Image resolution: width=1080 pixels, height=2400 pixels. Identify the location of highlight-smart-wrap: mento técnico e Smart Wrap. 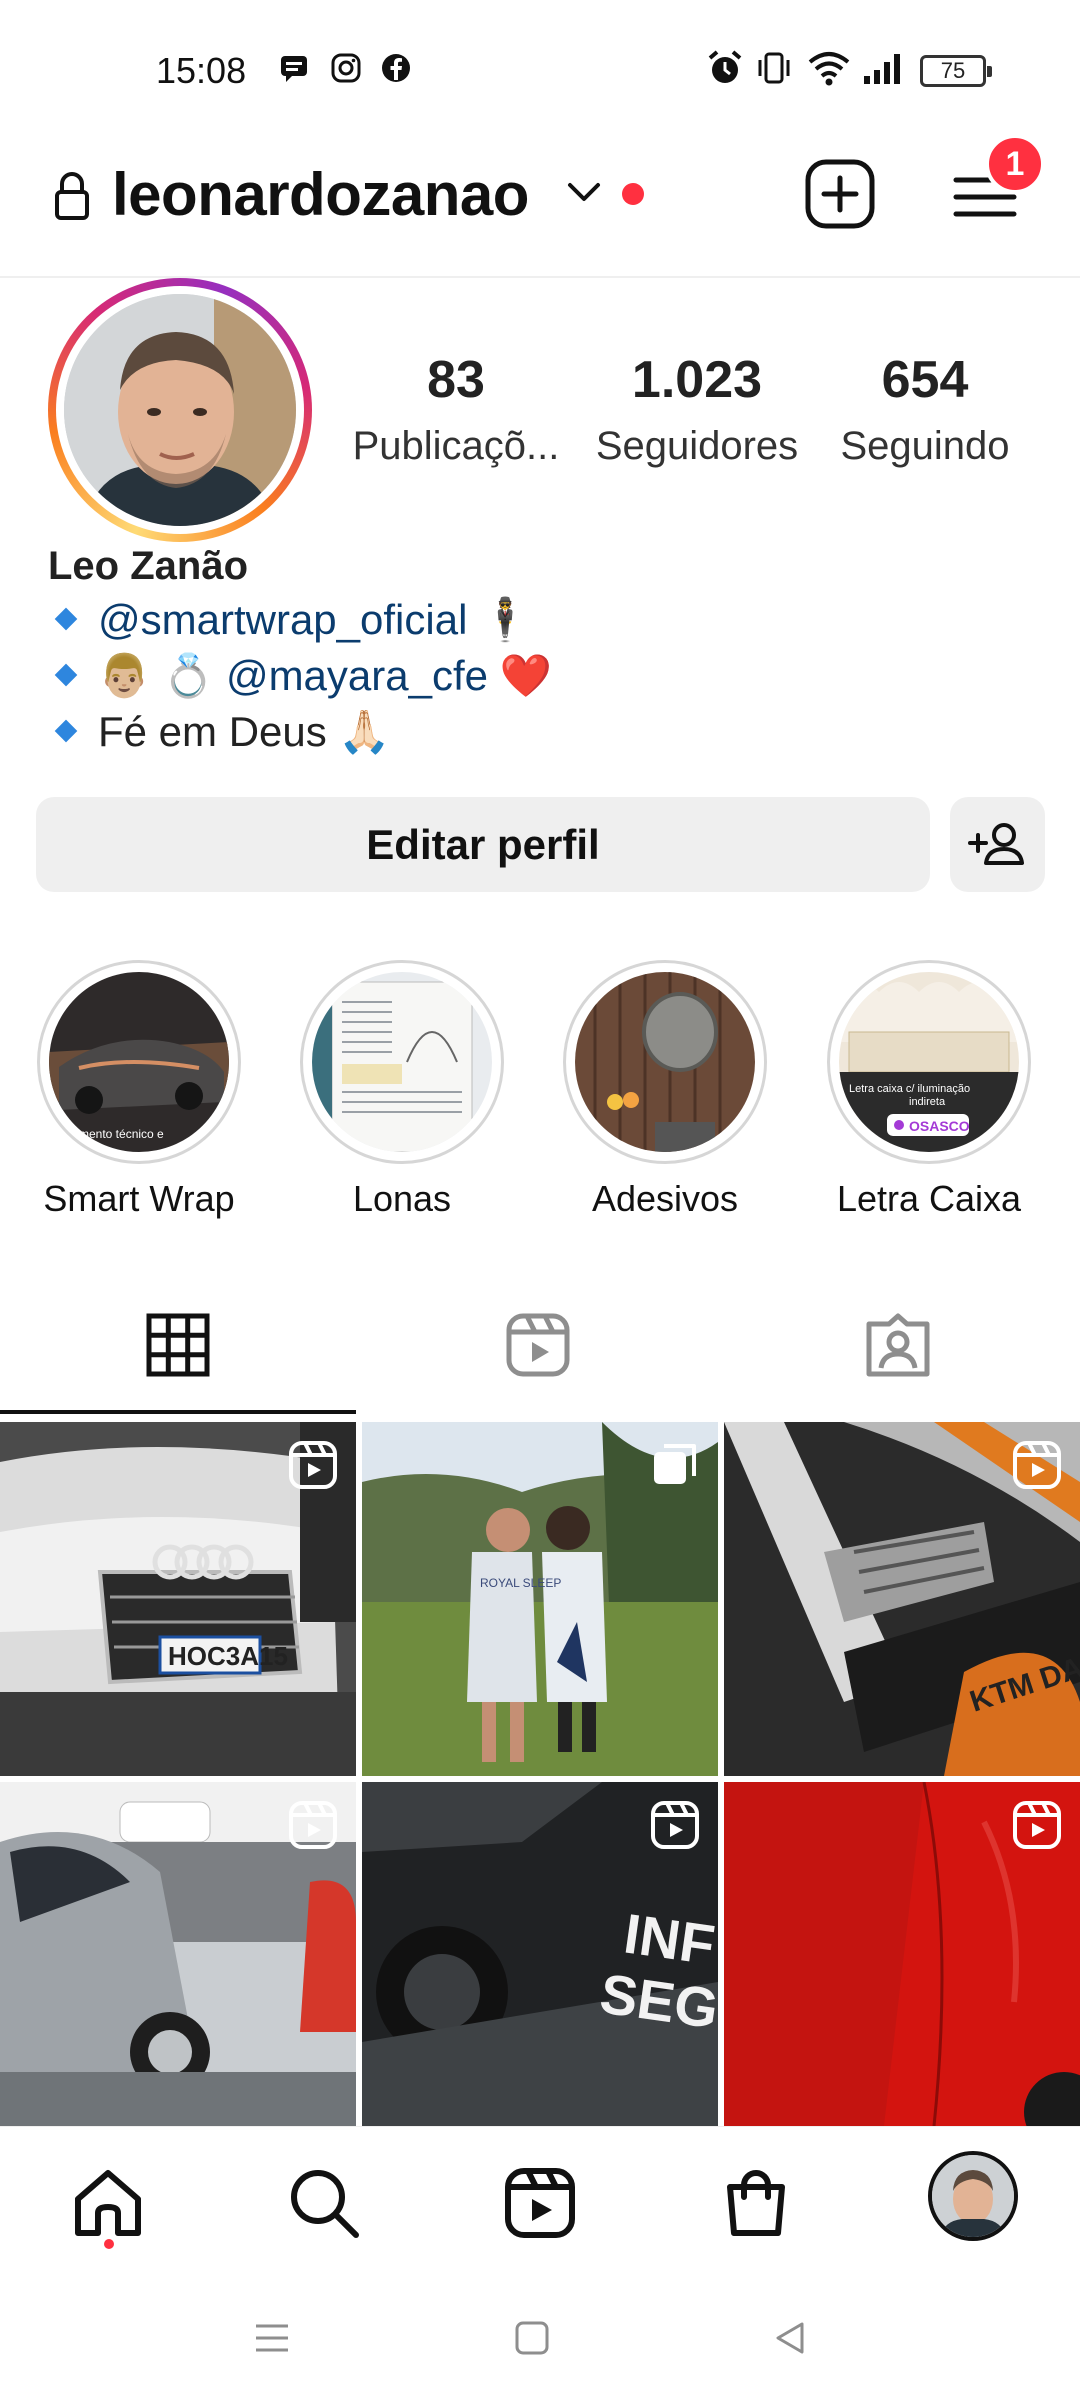
(139, 1090).